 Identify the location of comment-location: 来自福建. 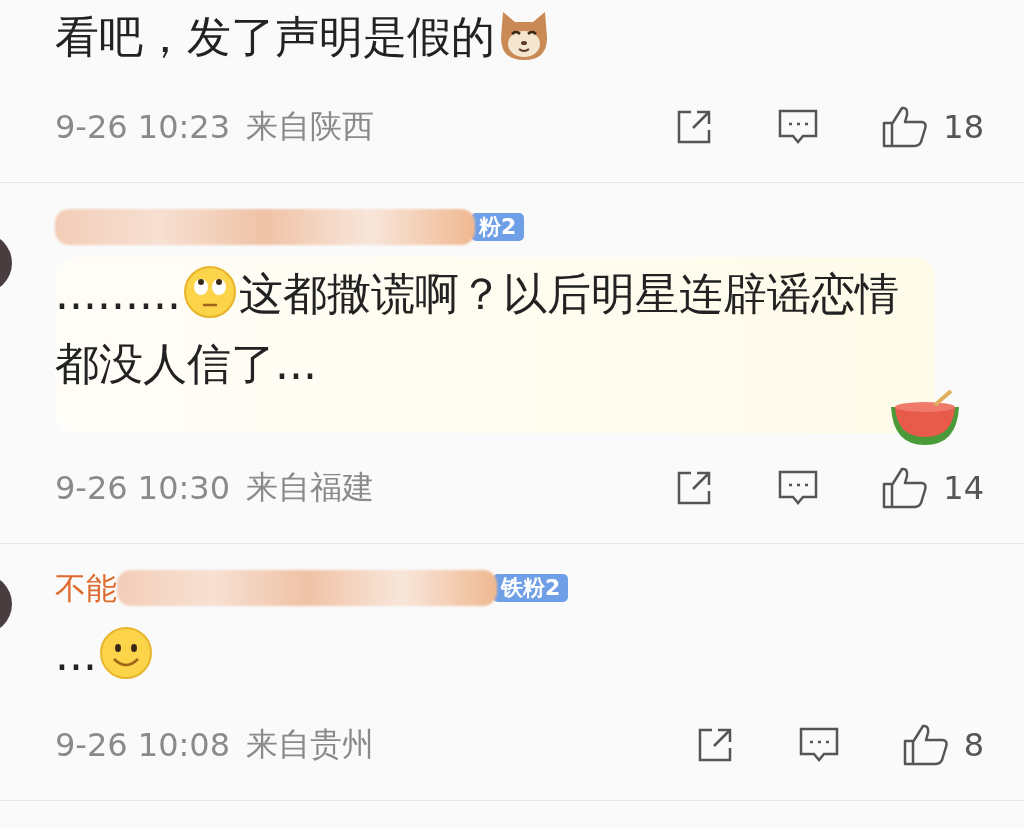
(310, 487).